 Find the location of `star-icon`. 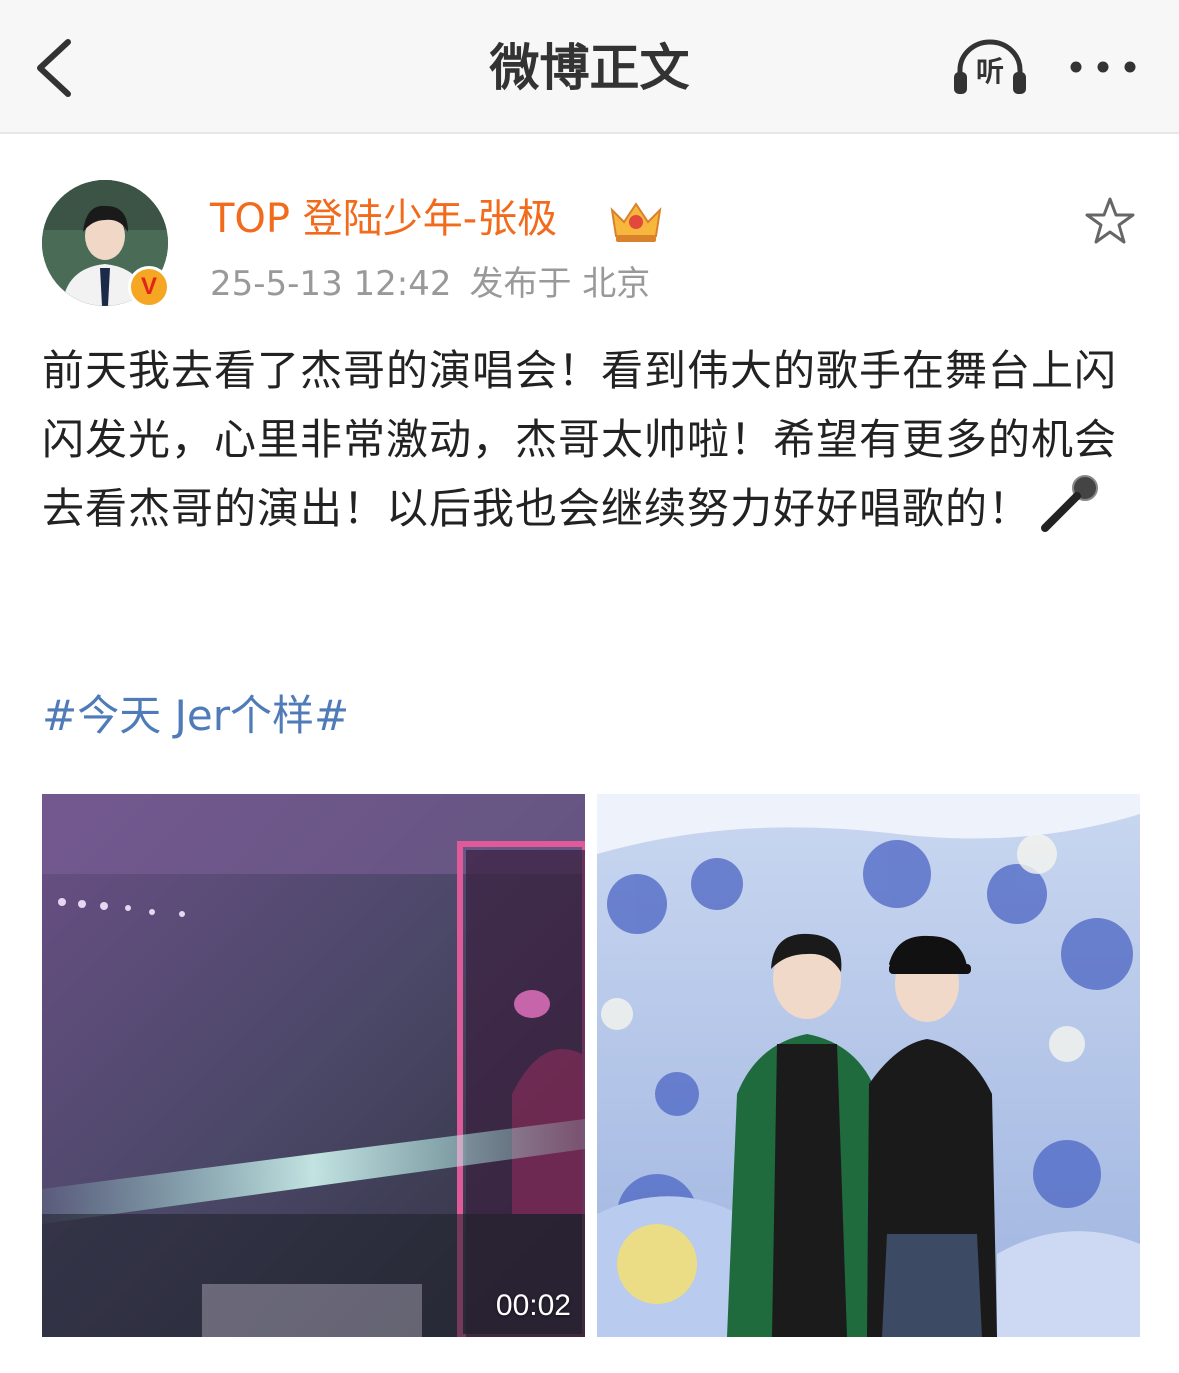

star-icon is located at coordinates (1110, 222).